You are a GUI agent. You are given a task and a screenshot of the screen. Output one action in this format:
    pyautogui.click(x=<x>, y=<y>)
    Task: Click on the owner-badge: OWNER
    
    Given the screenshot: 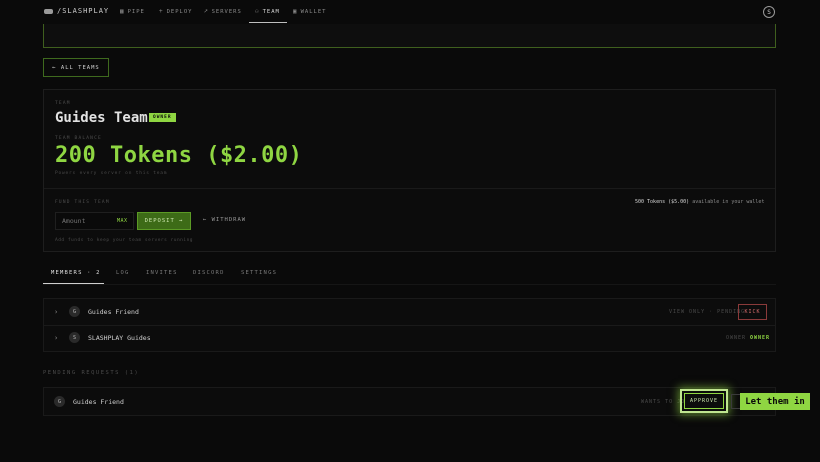 What is the action you would take?
    pyautogui.click(x=162, y=117)
    